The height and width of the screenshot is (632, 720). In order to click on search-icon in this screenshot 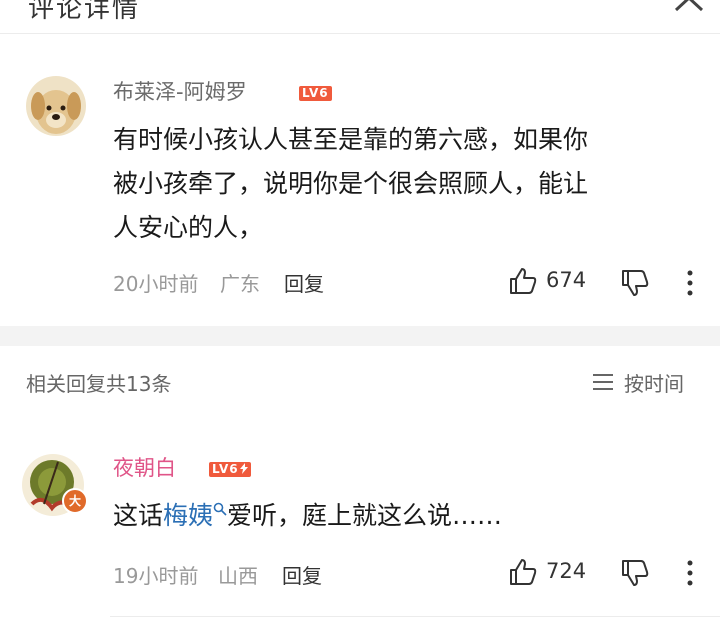, I will do `click(220, 509)`.